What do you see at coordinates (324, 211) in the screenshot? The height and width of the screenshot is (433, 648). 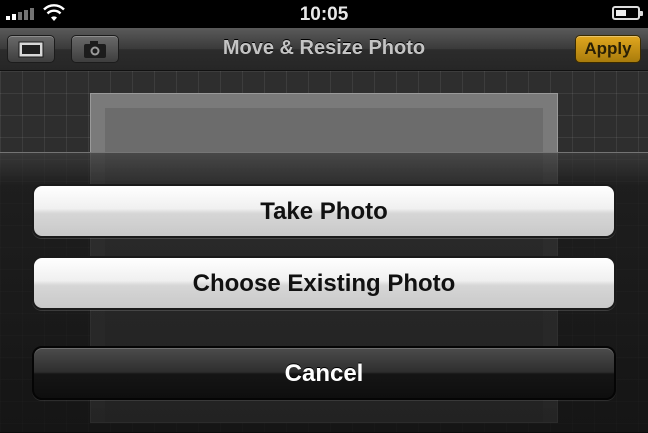 I see `take-photo-button: Take Photo` at bounding box center [324, 211].